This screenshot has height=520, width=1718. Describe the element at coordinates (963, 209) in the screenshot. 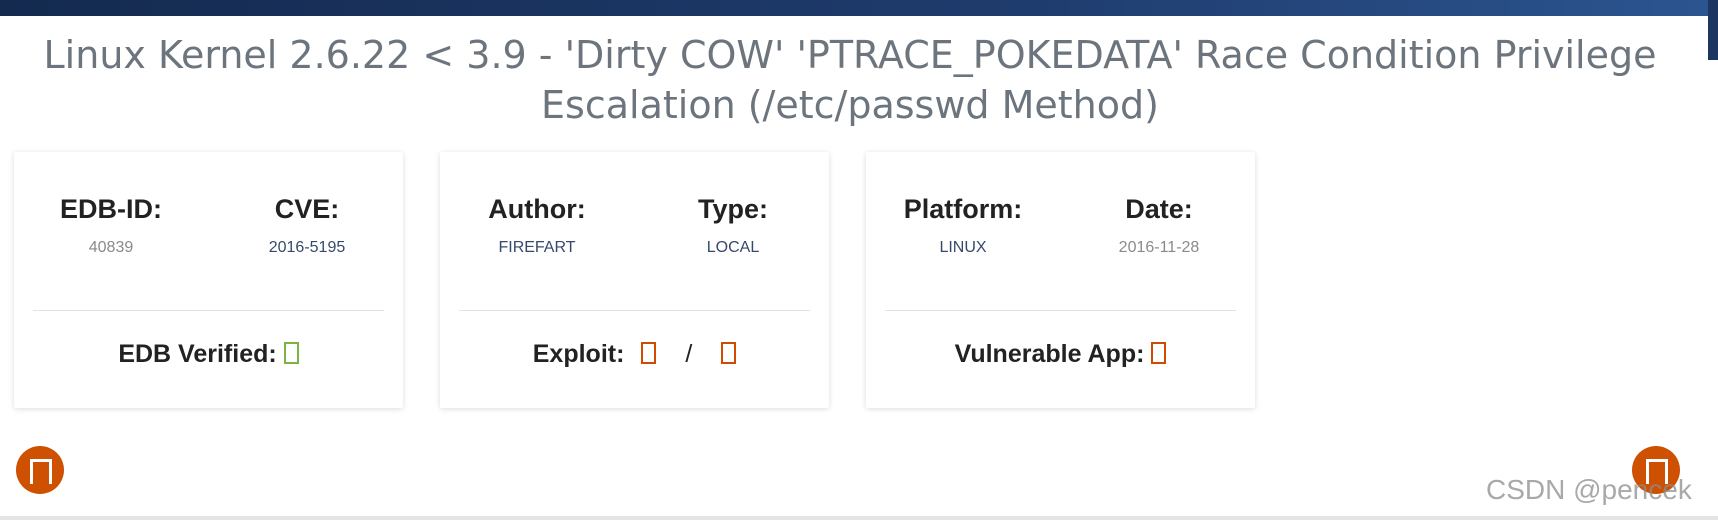

I see `platform-label: Platform:` at that location.